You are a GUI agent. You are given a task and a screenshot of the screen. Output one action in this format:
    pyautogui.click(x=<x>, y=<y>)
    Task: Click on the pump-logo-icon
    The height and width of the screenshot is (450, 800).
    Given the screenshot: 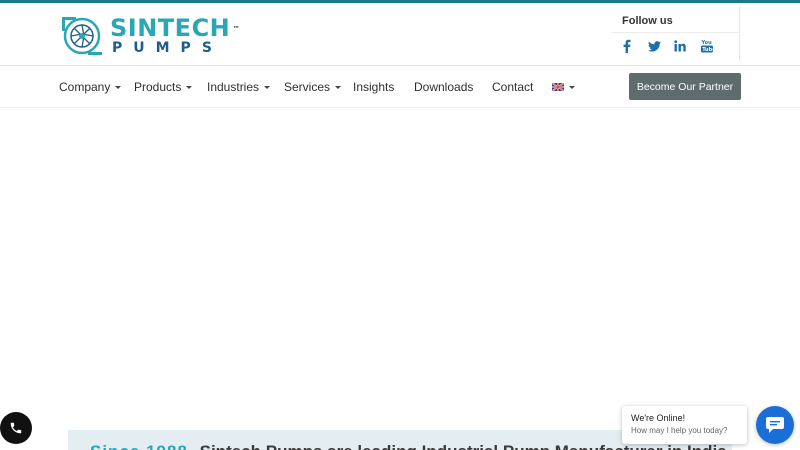 What is the action you would take?
    pyautogui.click(x=82, y=36)
    